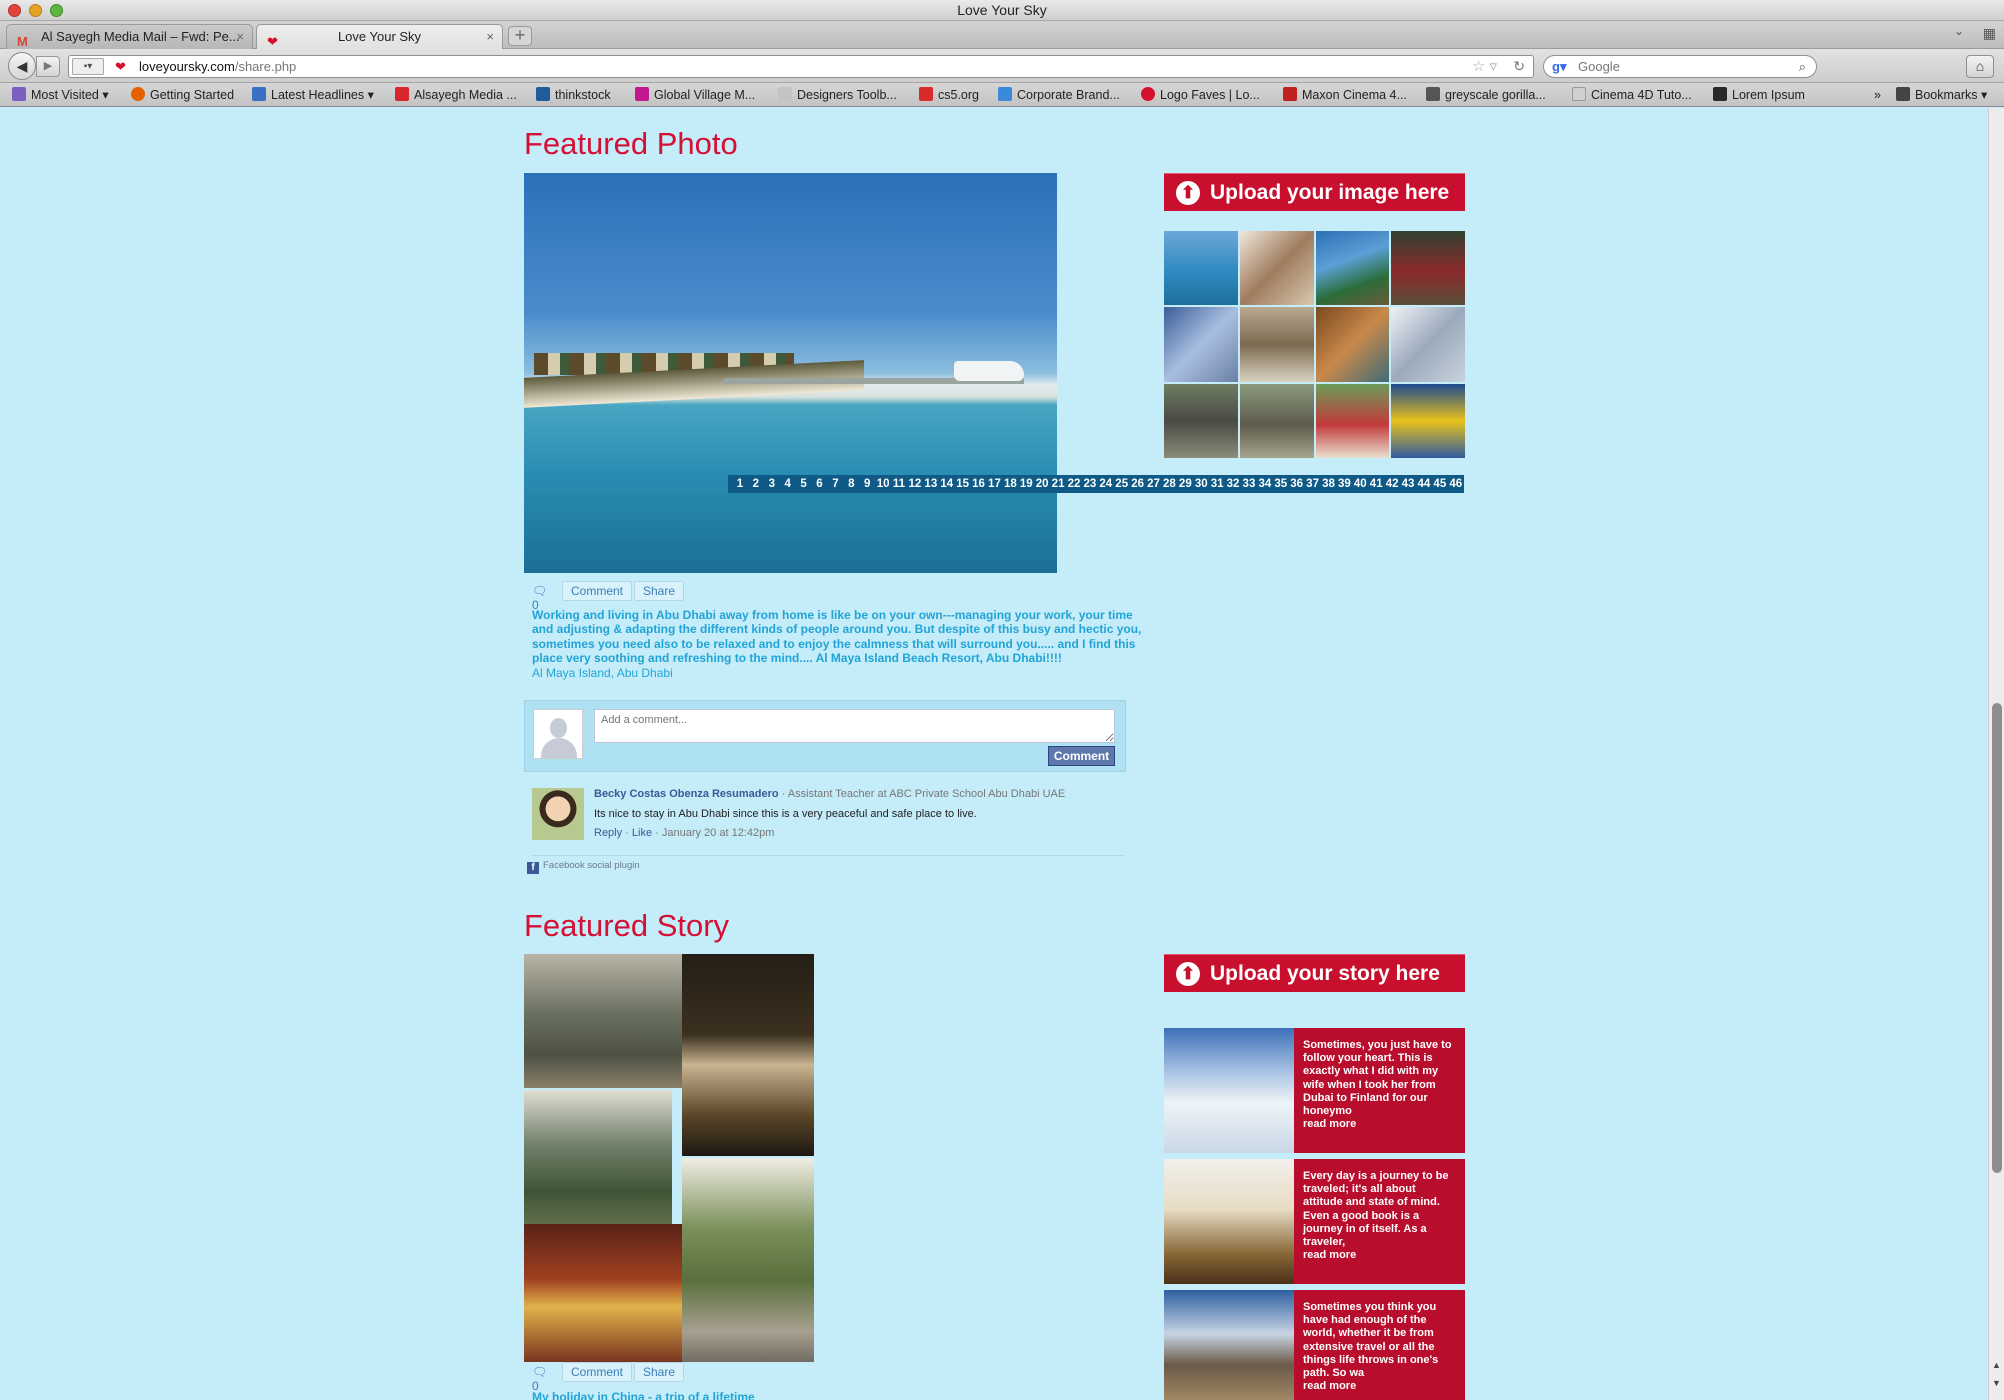 The width and height of the screenshot is (2004, 1400). I want to click on pagination-link: 39, so click(1344, 484).